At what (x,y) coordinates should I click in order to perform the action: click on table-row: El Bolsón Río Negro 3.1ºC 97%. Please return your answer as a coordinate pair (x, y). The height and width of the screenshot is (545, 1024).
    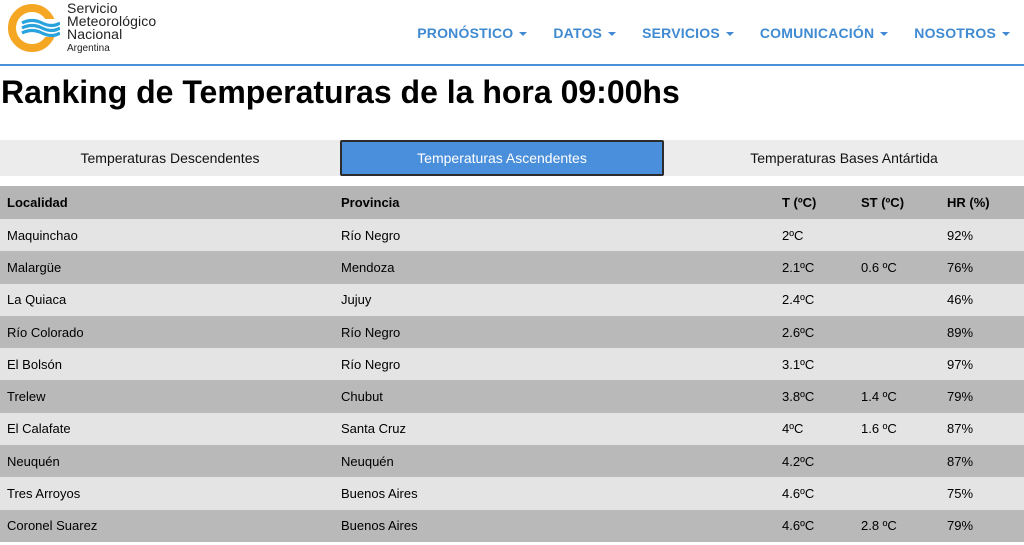
    Looking at the image, I should click on (512, 364).